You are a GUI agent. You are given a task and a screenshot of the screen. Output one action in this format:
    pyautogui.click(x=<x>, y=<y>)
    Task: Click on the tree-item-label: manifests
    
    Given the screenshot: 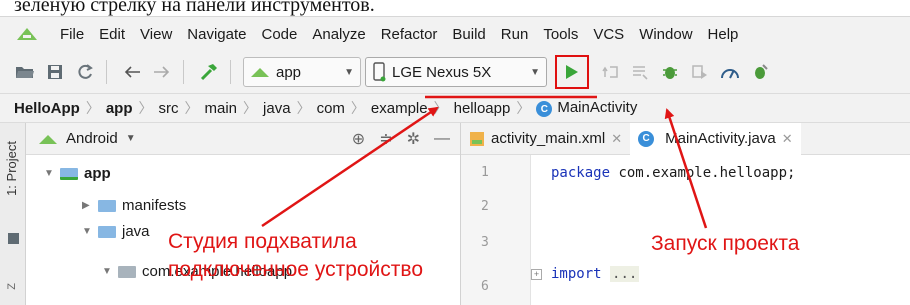 What is the action you would take?
    pyautogui.click(x=154, y=205)
    